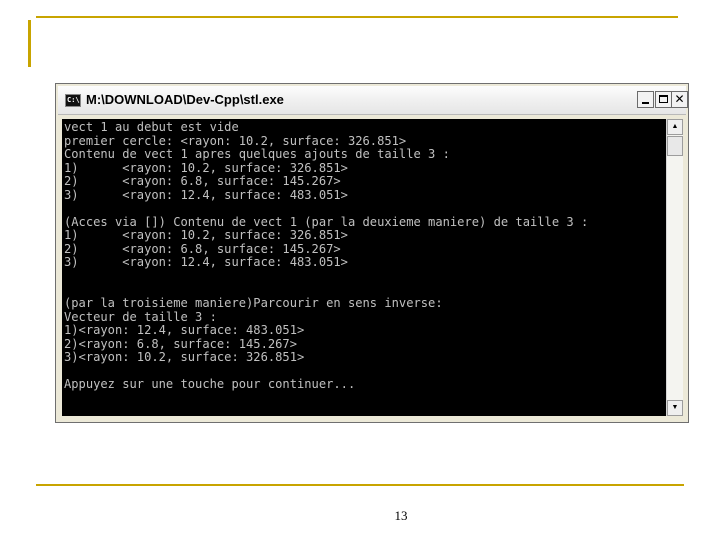 The image size is (720, 540). I want to click on window-title: M:\DOWNLOAD\Dev-Cpp\stl.exe, so click(185, 99).